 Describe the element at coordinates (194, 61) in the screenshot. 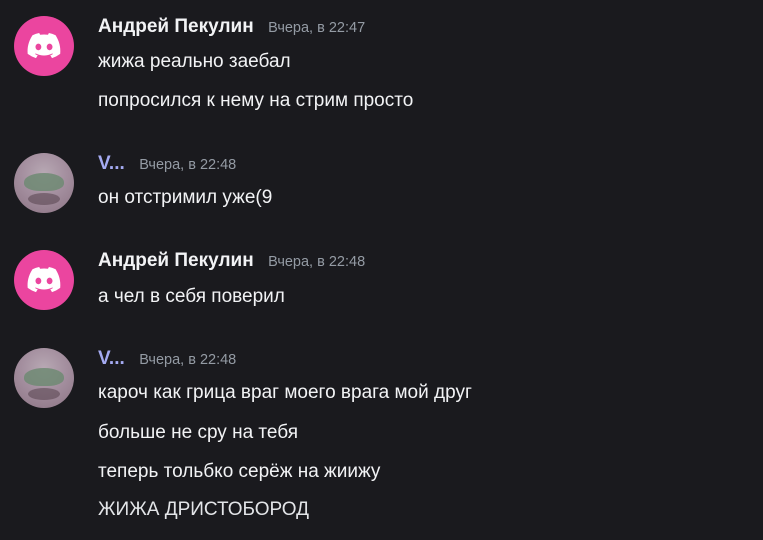

I see `message-text: жижа реально заебал` at that location.